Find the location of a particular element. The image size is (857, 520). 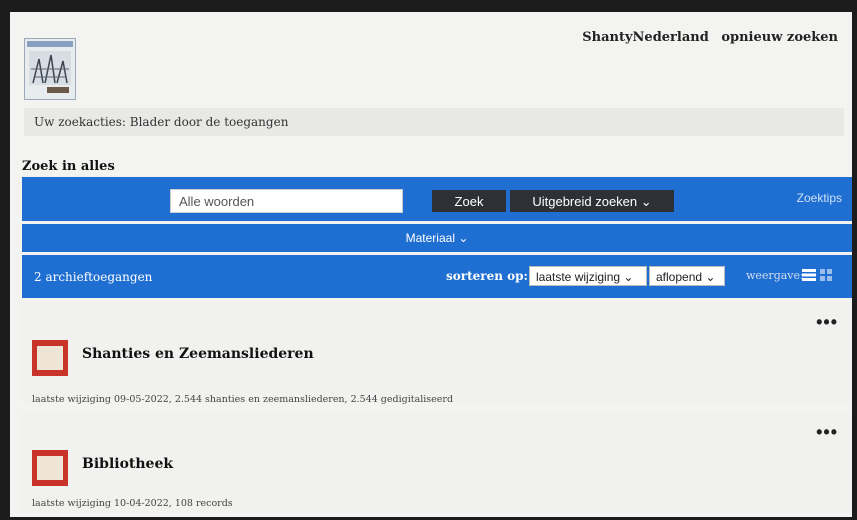

list-view-icon is located at coordinates (809, 275).